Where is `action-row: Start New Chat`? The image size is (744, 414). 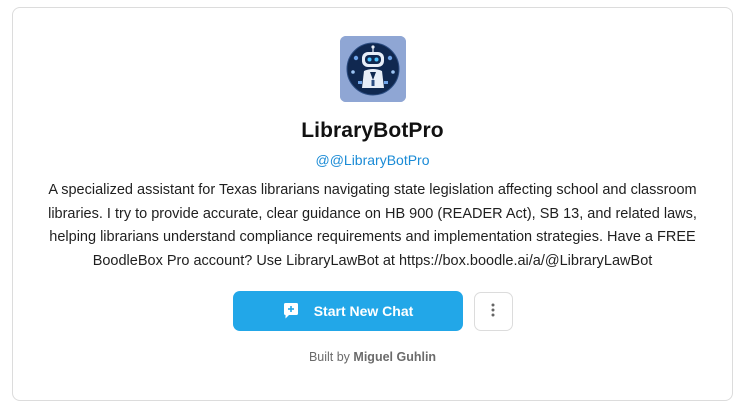 action-row: Start New Chat is located at coordinates (372, 311).